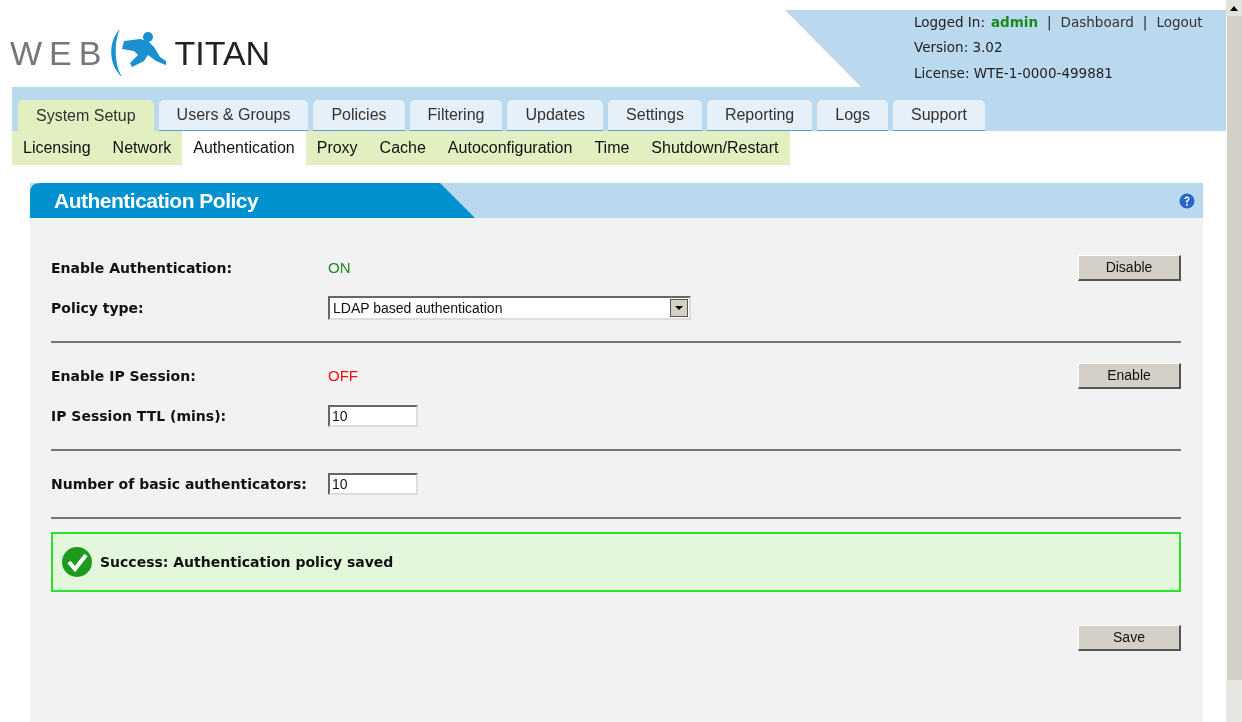  Describe the element at coordinates (247, 562) in the screenshot. I see `message-text: Success: Authentication policy saved` at that location.